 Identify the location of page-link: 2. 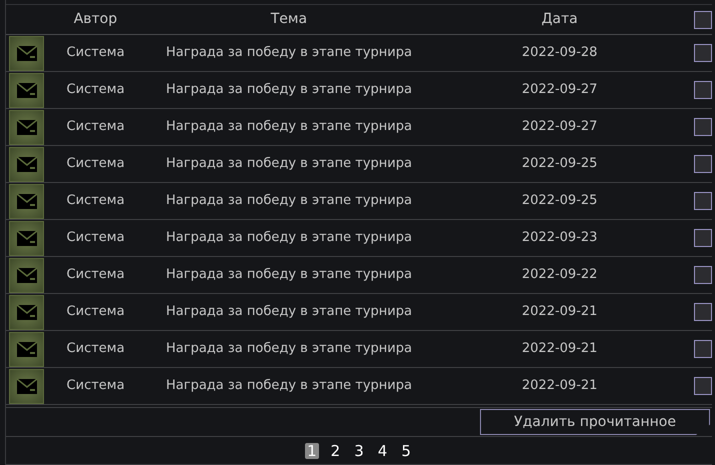
(335, 450).